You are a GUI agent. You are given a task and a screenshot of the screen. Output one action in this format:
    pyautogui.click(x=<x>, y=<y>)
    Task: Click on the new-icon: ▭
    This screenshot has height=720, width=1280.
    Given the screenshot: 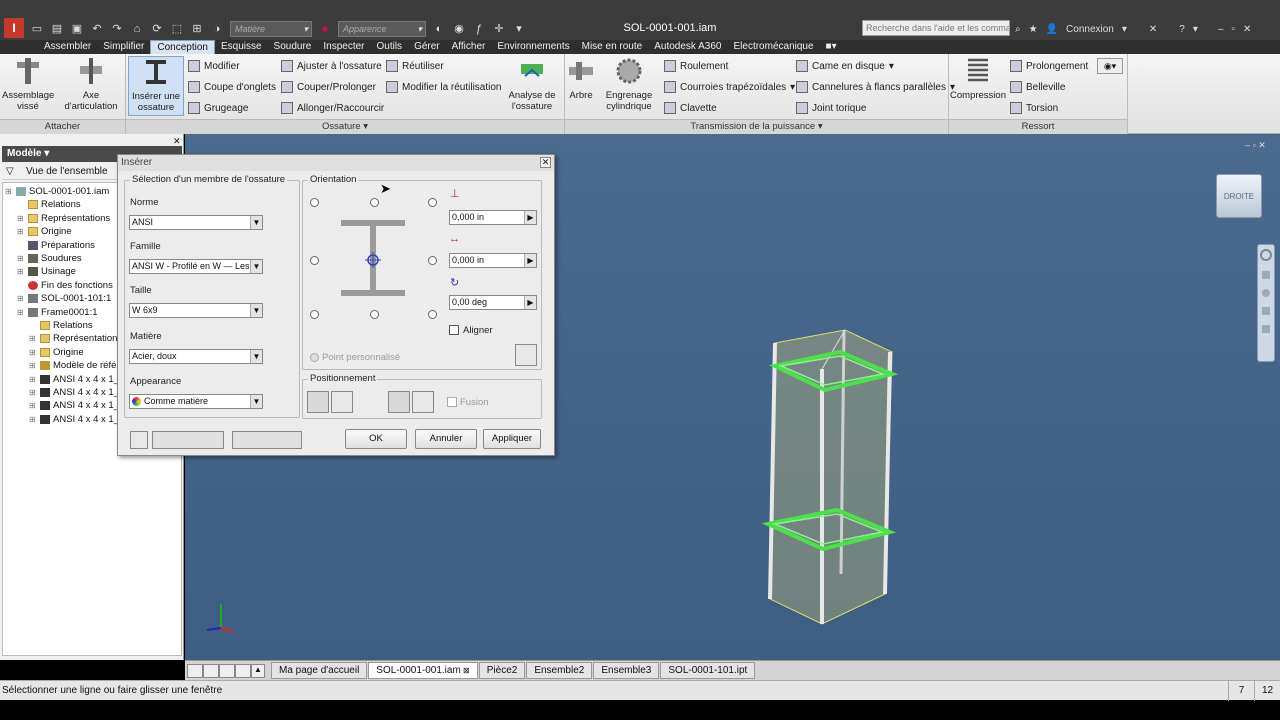 What is the action you would take?
    pyautogui.click(x=37, y=29)
    